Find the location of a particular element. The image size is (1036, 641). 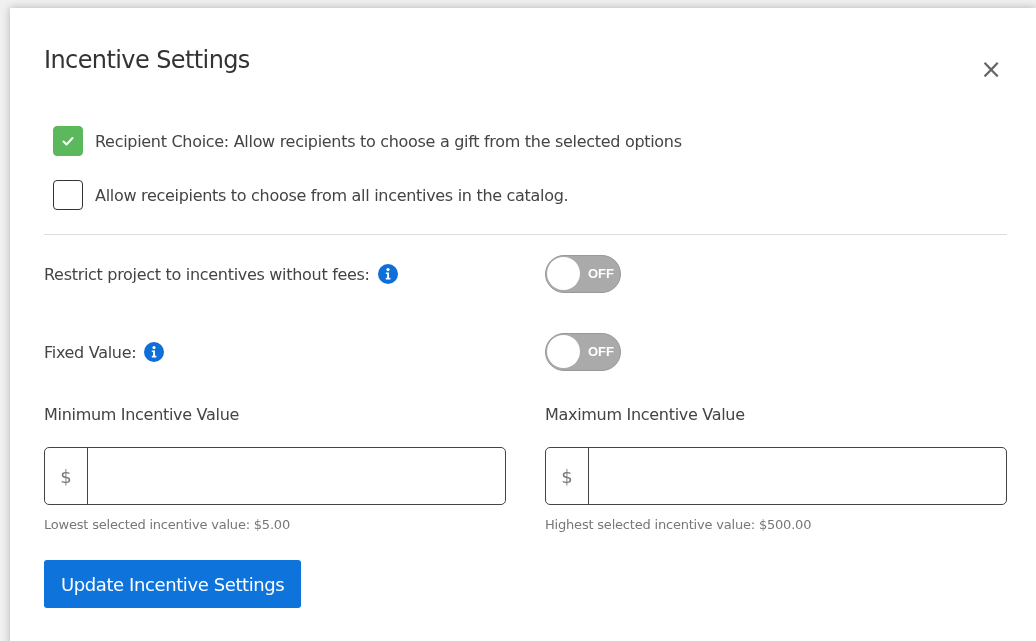

checkbox-label: Recipient Choice: Allow recipients to choose a gift from the selected options is located at coordinates (388, 141).